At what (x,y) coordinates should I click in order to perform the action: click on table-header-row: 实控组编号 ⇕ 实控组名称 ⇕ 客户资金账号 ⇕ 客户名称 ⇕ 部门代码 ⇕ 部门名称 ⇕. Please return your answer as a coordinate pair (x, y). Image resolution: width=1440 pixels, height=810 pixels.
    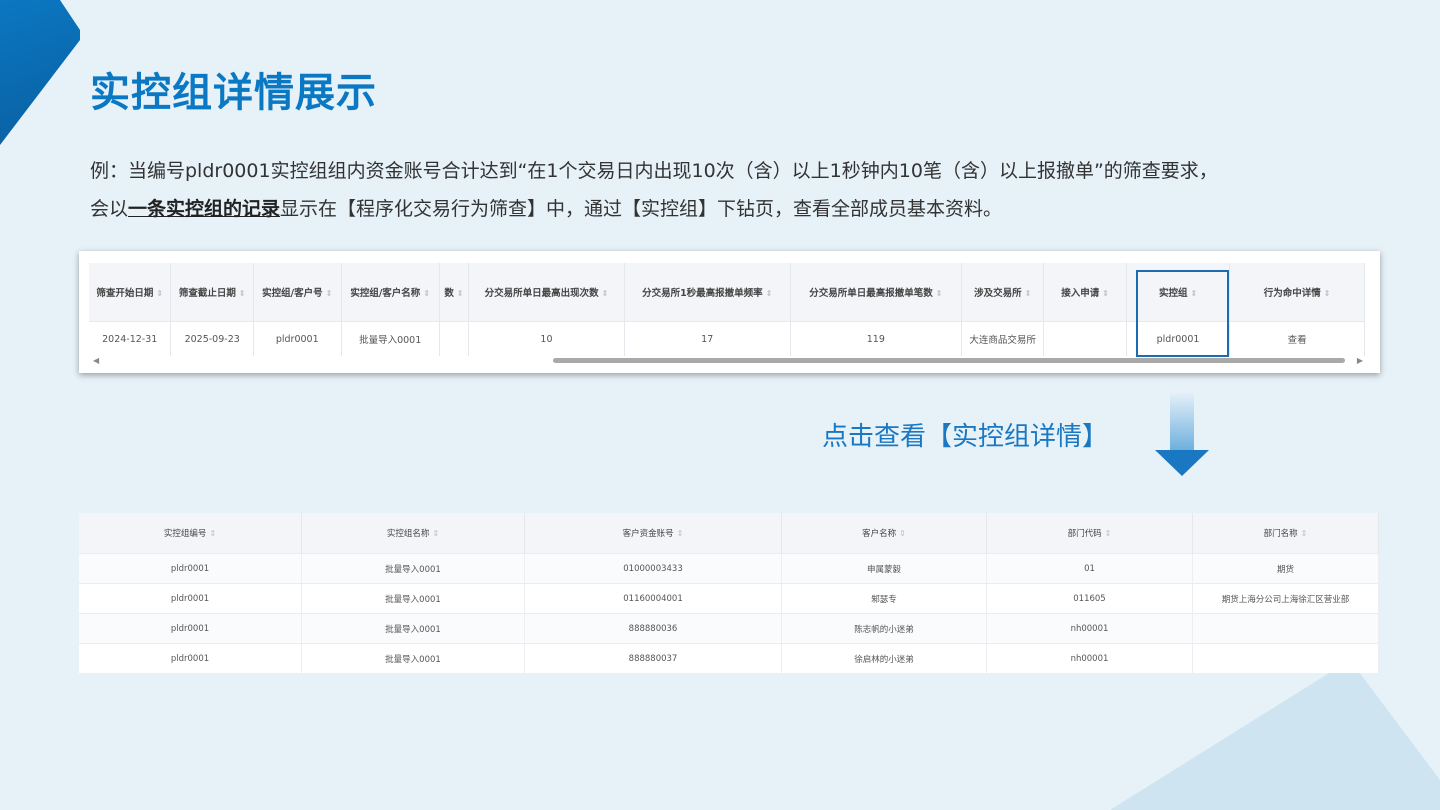
    Looking at the image, I should click on (729, 533).